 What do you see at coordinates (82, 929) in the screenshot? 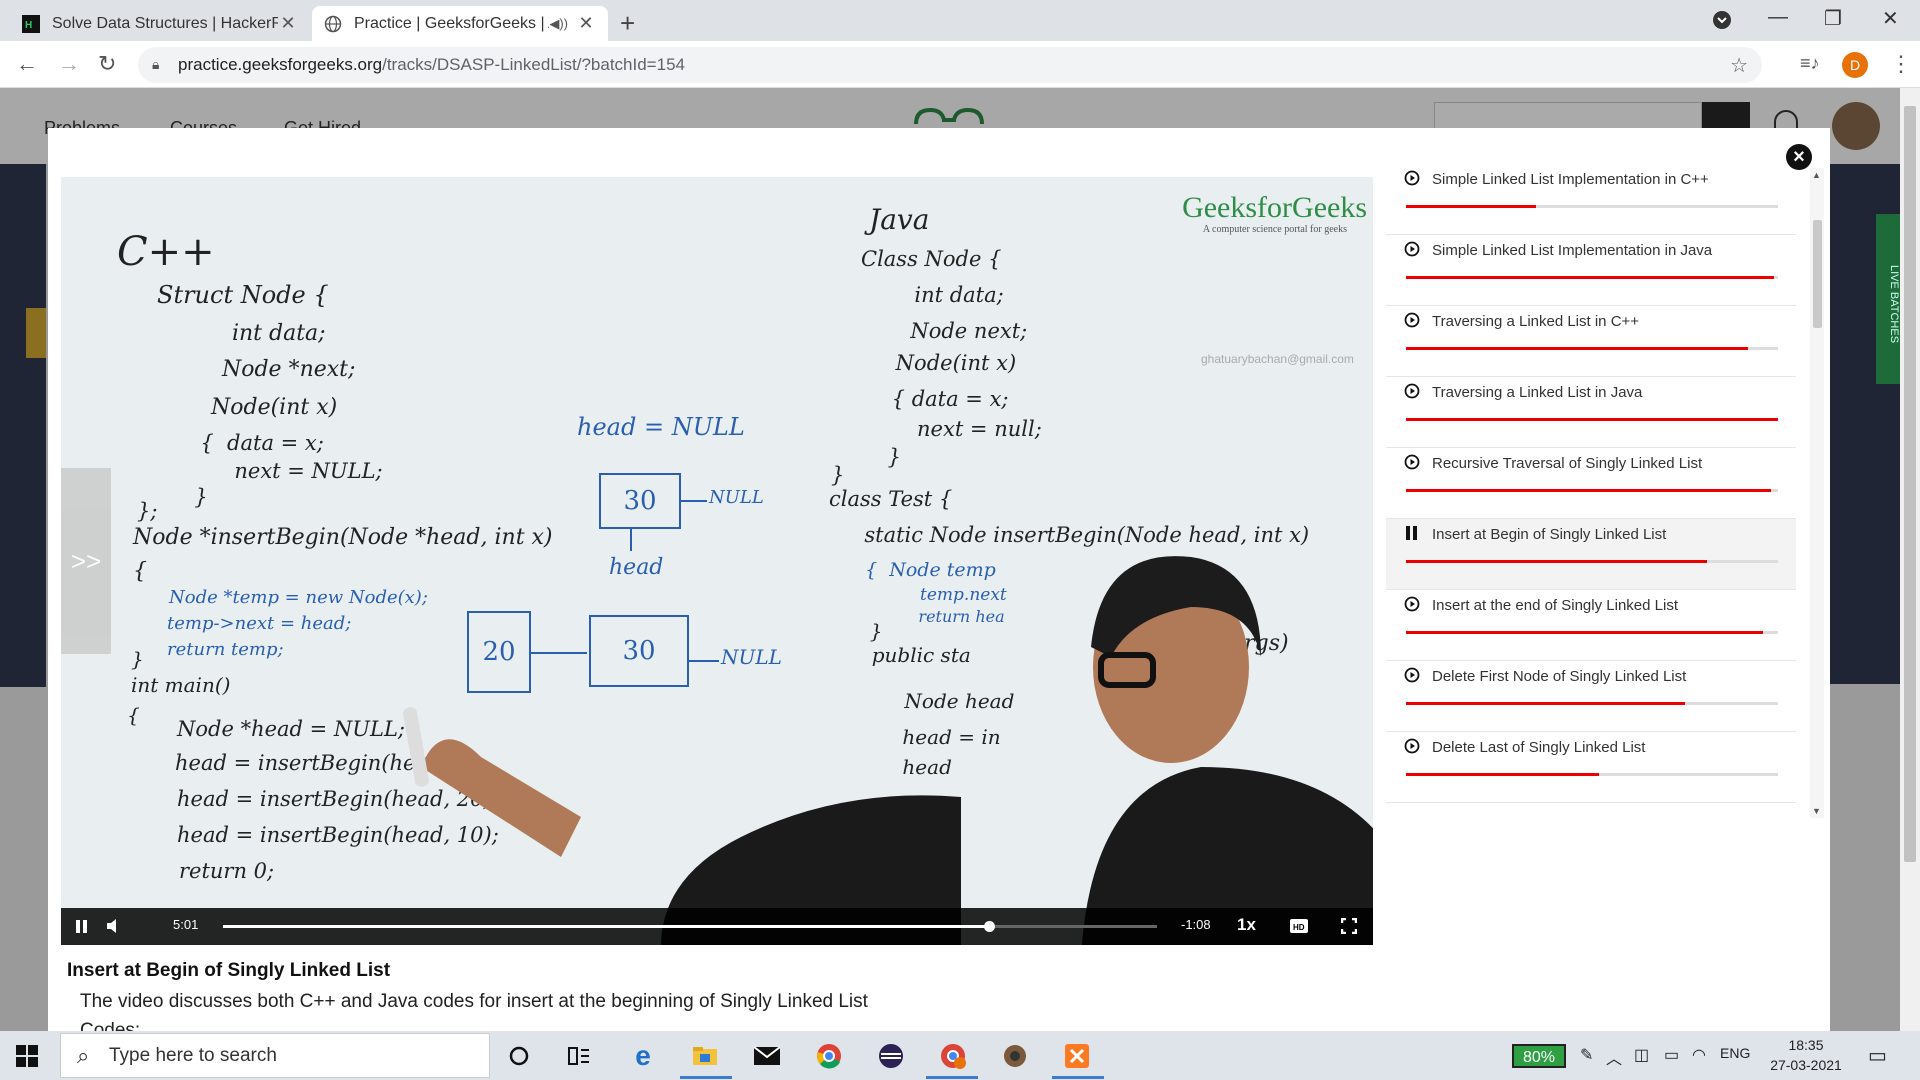
I see `pause-icon` at bounding box center [82, 929].